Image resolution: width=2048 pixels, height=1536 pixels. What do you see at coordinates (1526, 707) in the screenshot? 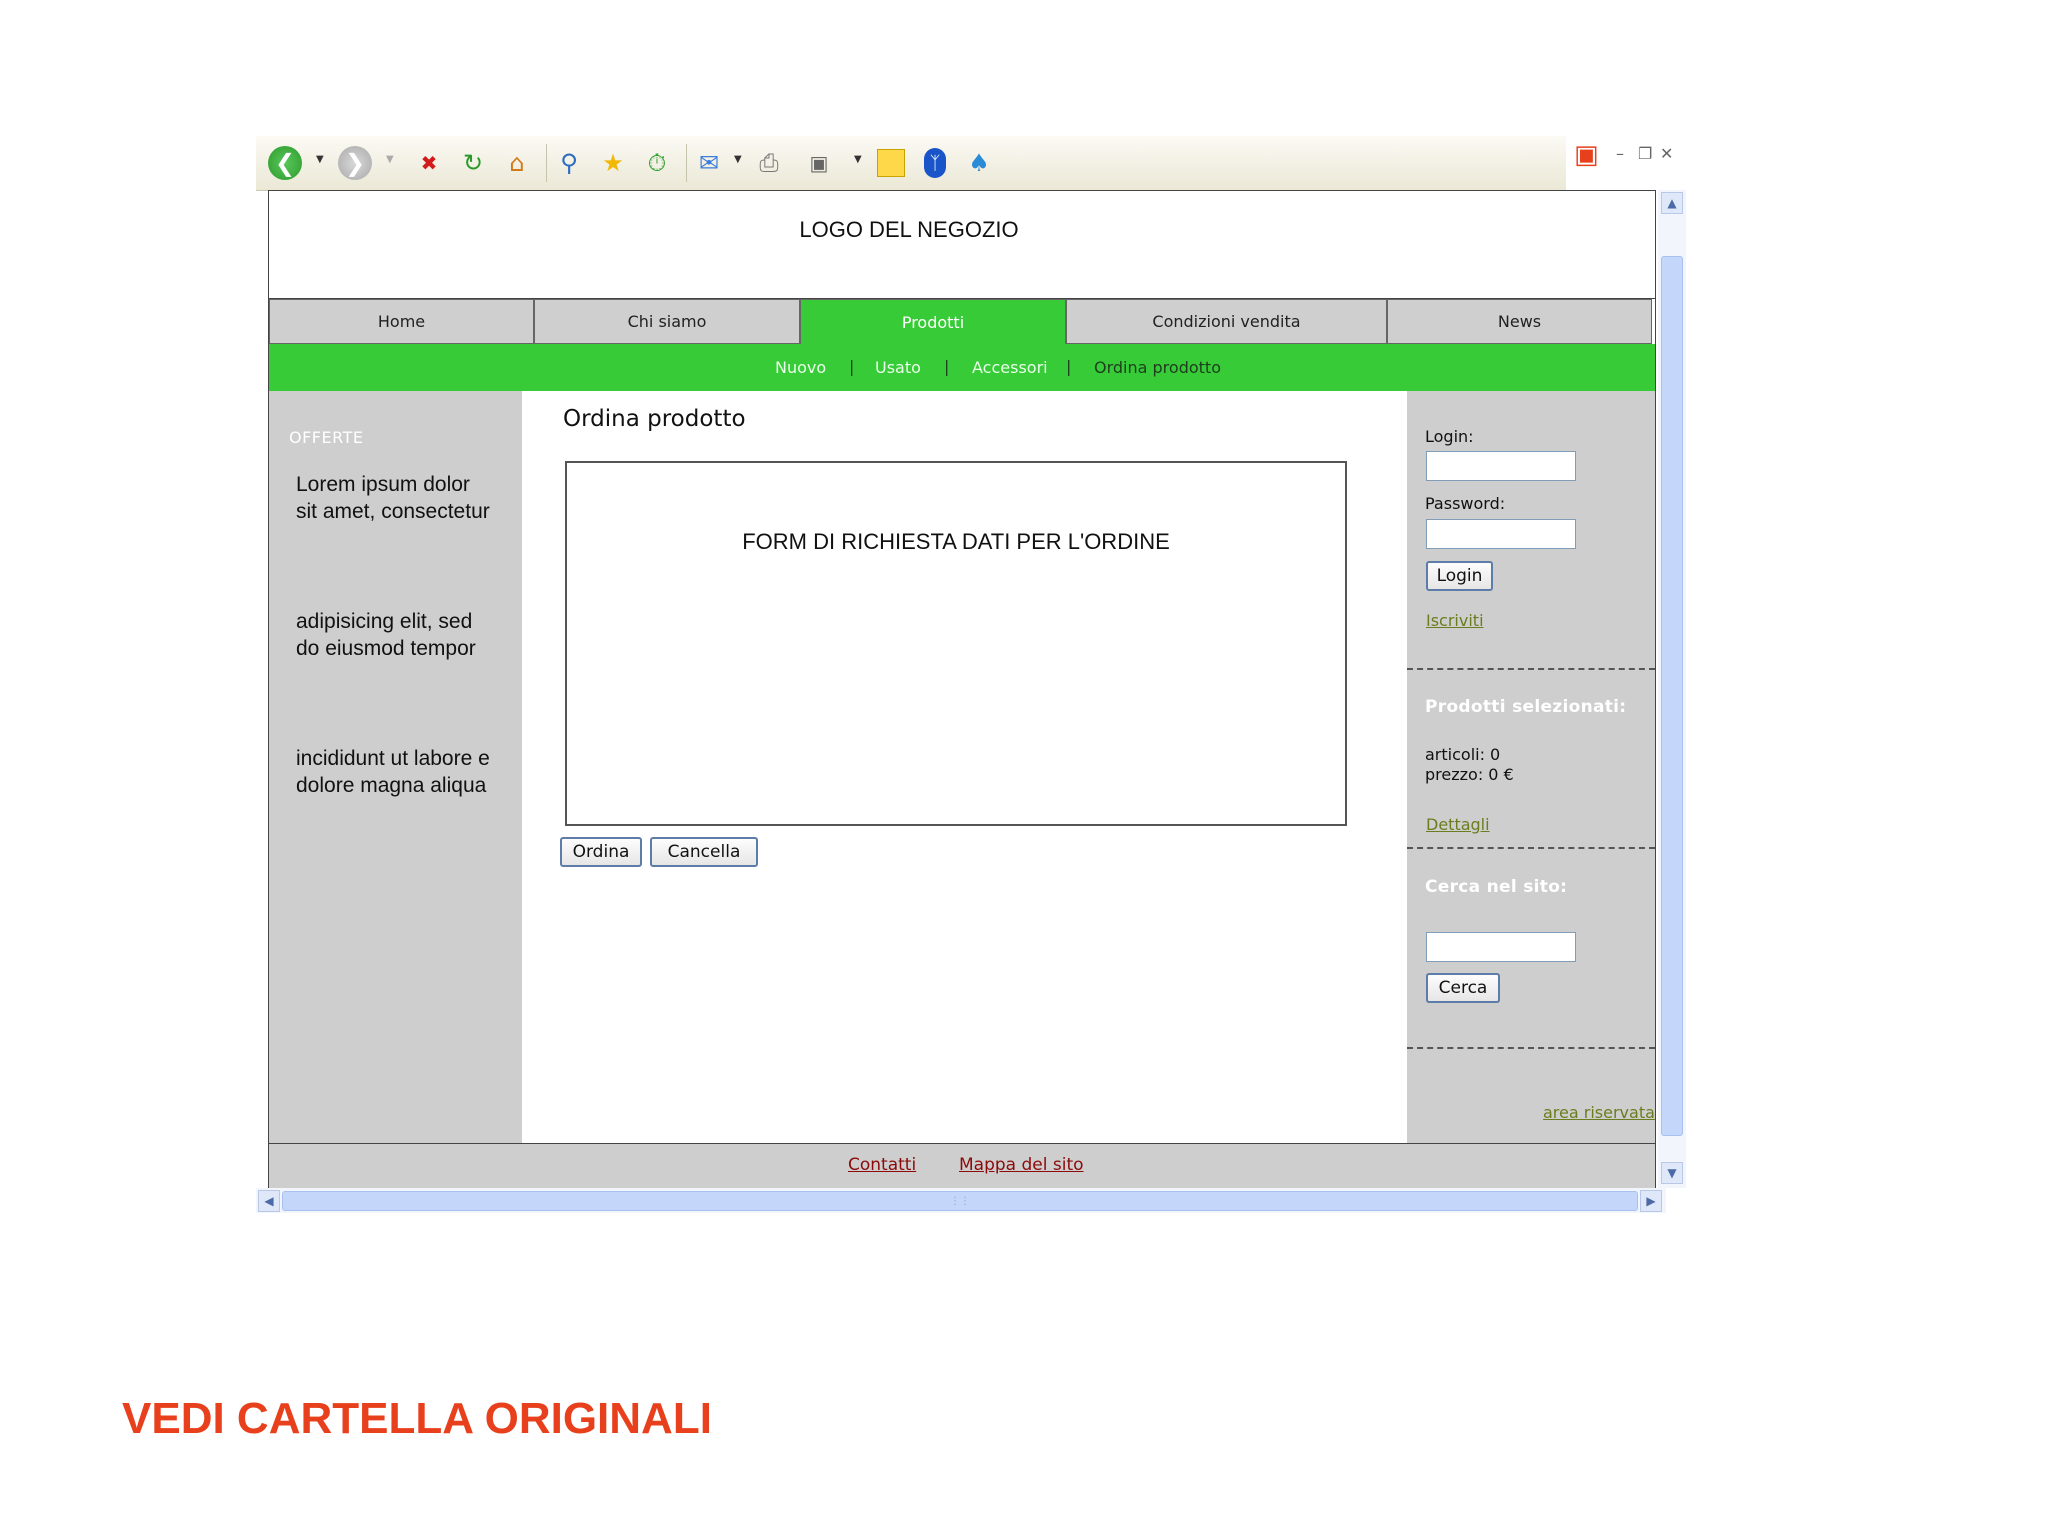
I see `selected-products-title: Prodotti selezionati:` at bounding box center [1526, 707].